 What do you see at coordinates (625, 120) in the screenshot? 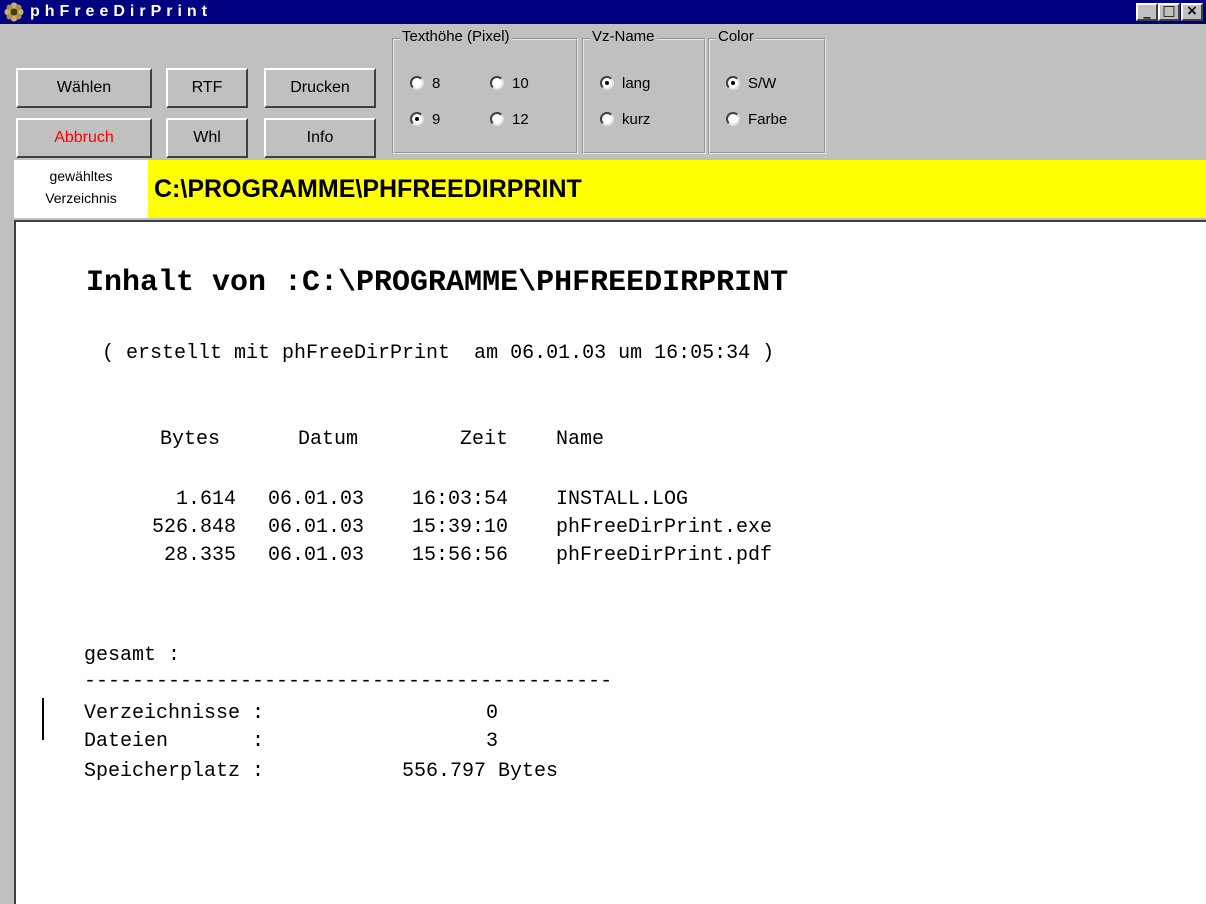
I see `vzname-radio-kurz: kurz` at bounding box center [625, 120].